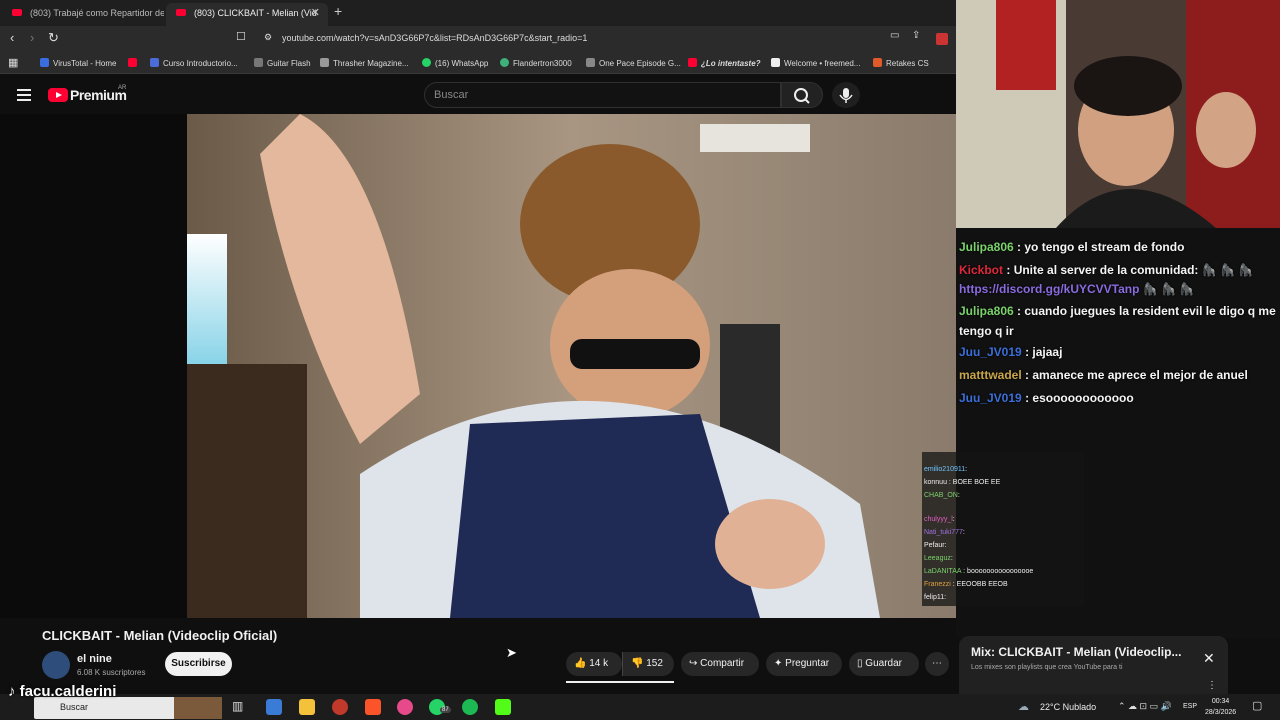 The width and height of the screenshot is (1280, 720). Describe the element at coordinates (13, 62) in the screenshot. I see `apps-grid-icon: ▦` at that location.